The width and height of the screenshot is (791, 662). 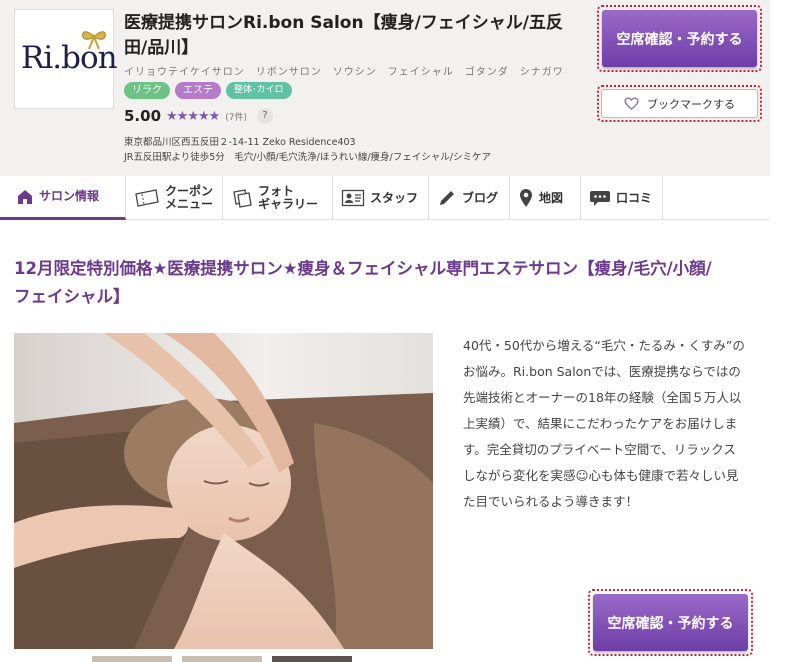 I want to click on tab-label: クーポン メニュー, so click(x=189, y=197).